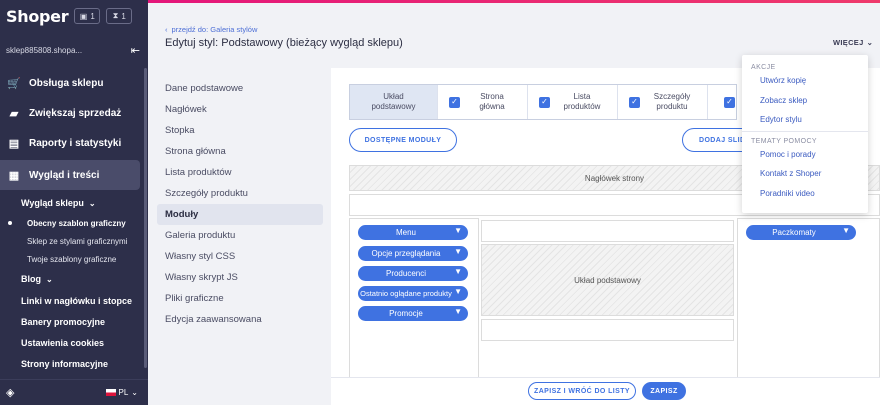  What do you see at coordinates (74, 321) in the screenshot?
I see `sidebar-link-banery: Banery promocyjne` at bounding box center [74, 321].